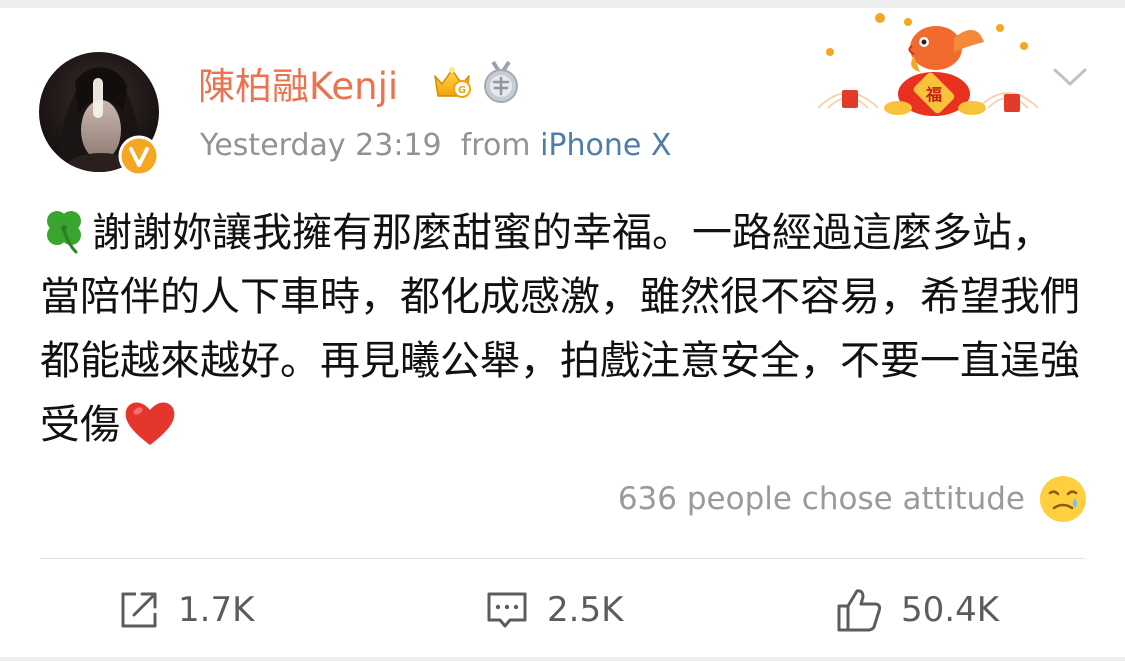 The height and width of the screenshot is (661, 1125). I want to click on red-heart-icon, so click(150, 423).